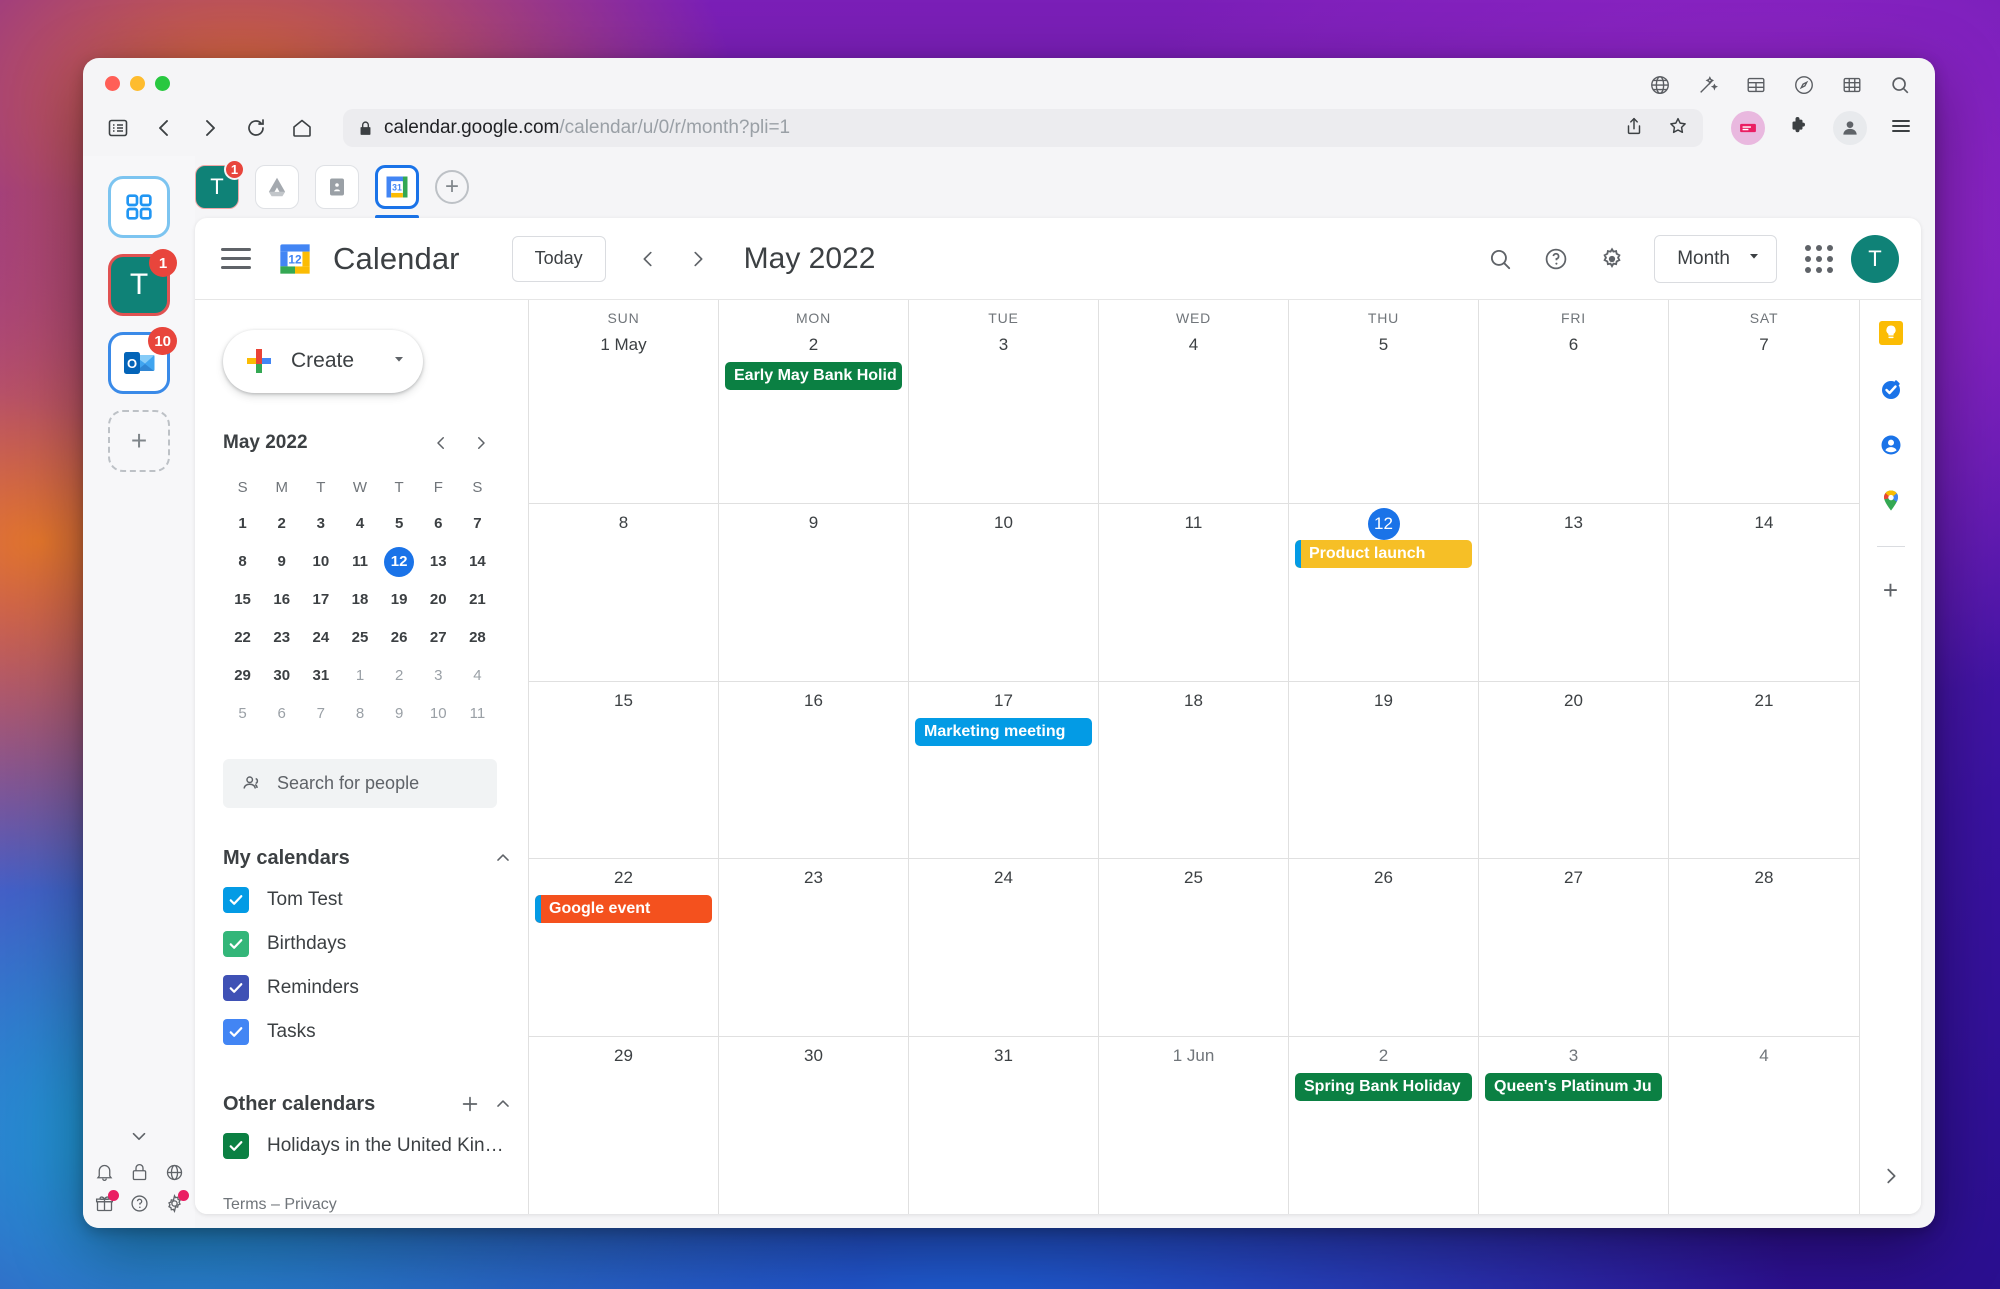  Describe the element at coordinates (1891, 1178) in the screenshot. I see `expand-panel-icon` at that location.